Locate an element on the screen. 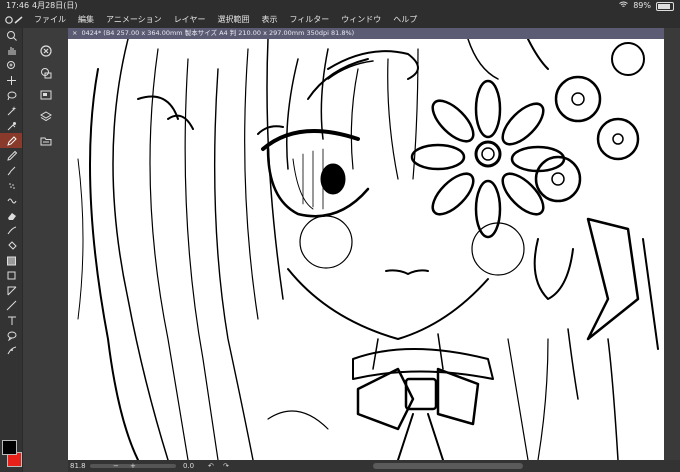 The image size is (680, 472). zoom-in-button: + is located at coordinates (133, 466).